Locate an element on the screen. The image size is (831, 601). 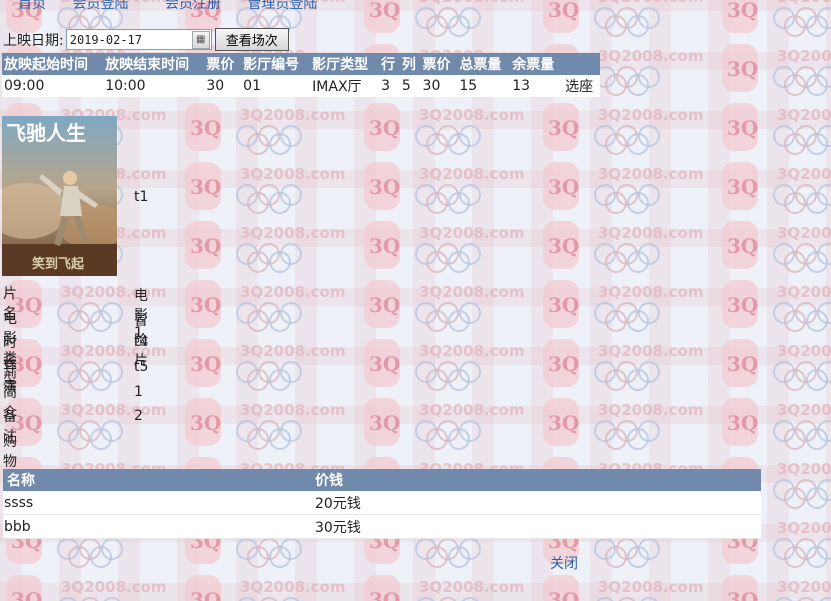
cell-hall-no: 01 is located at coordinates (276, 86).